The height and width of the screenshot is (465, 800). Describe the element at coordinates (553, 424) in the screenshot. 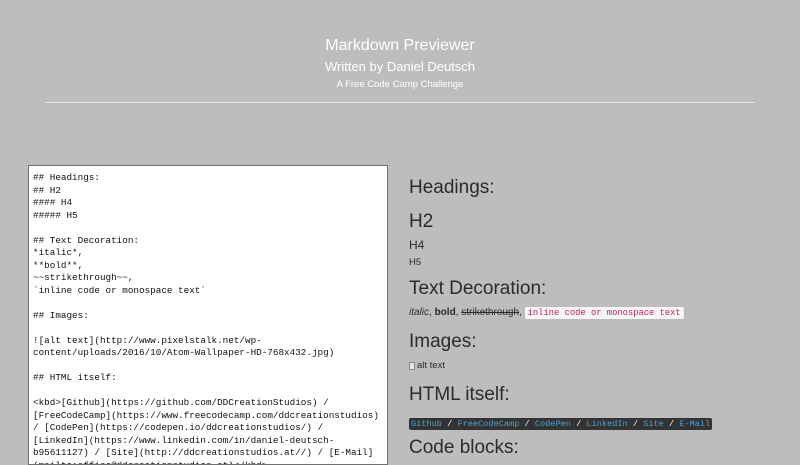

I see `link-codepen: CodePen` at that location.